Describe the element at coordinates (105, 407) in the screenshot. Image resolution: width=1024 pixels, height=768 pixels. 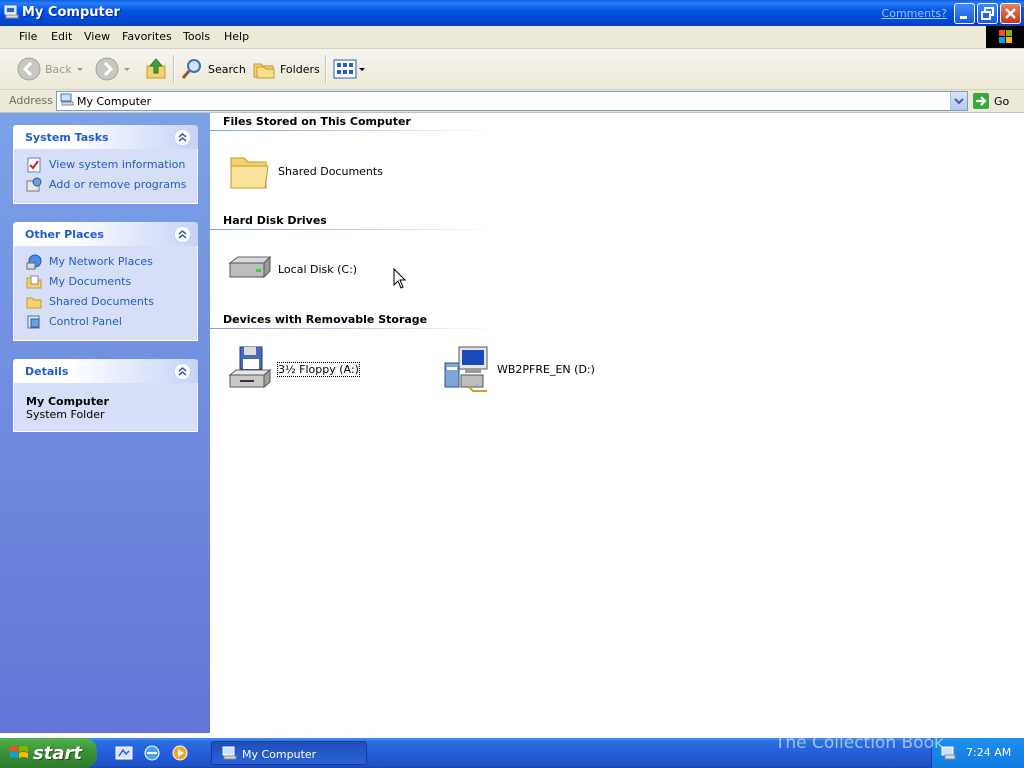
I see `details-body: My Computer System Folder` at that location.